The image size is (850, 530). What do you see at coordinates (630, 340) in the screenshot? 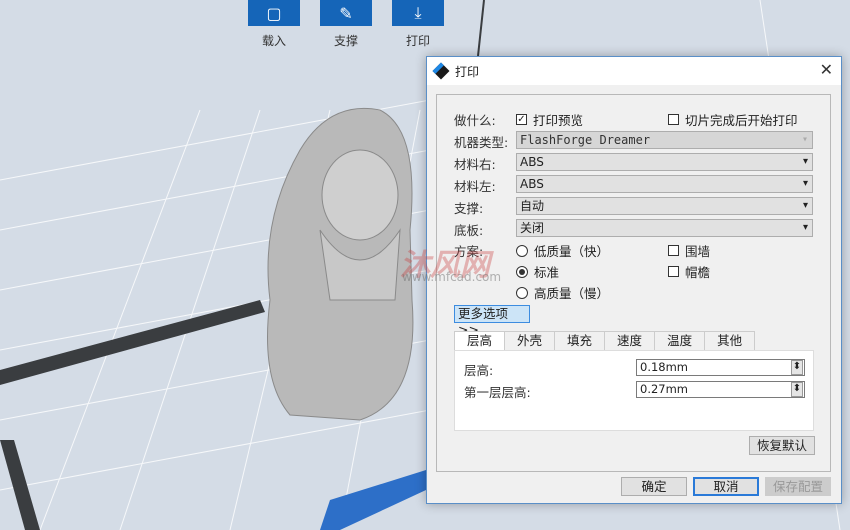
I see `tab-speed: 速度` at bounding box center [630, 340].